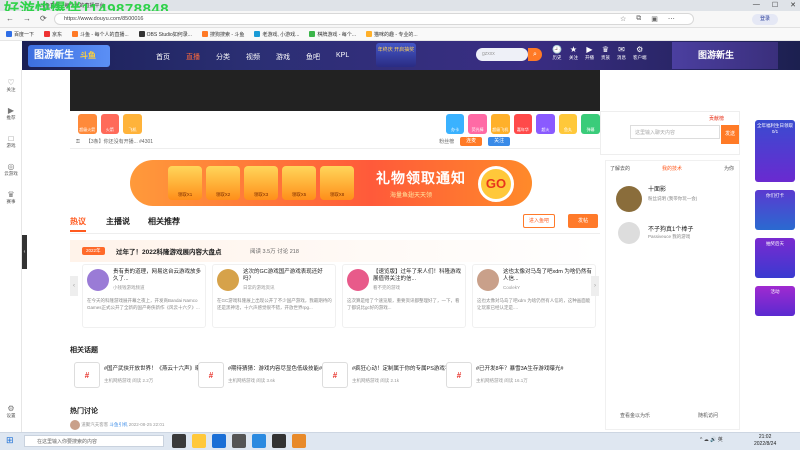 The height and width of the screenshot is (450, 800). Describe the element at coordinates (590, 124) in the screenshot. I see `gift-item: 弹幕` at that location.